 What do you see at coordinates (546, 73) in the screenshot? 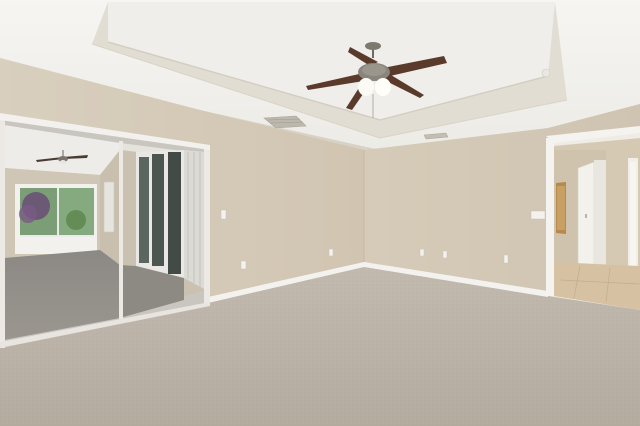
I see `smoke-detector` at bounding box center [546, 73].